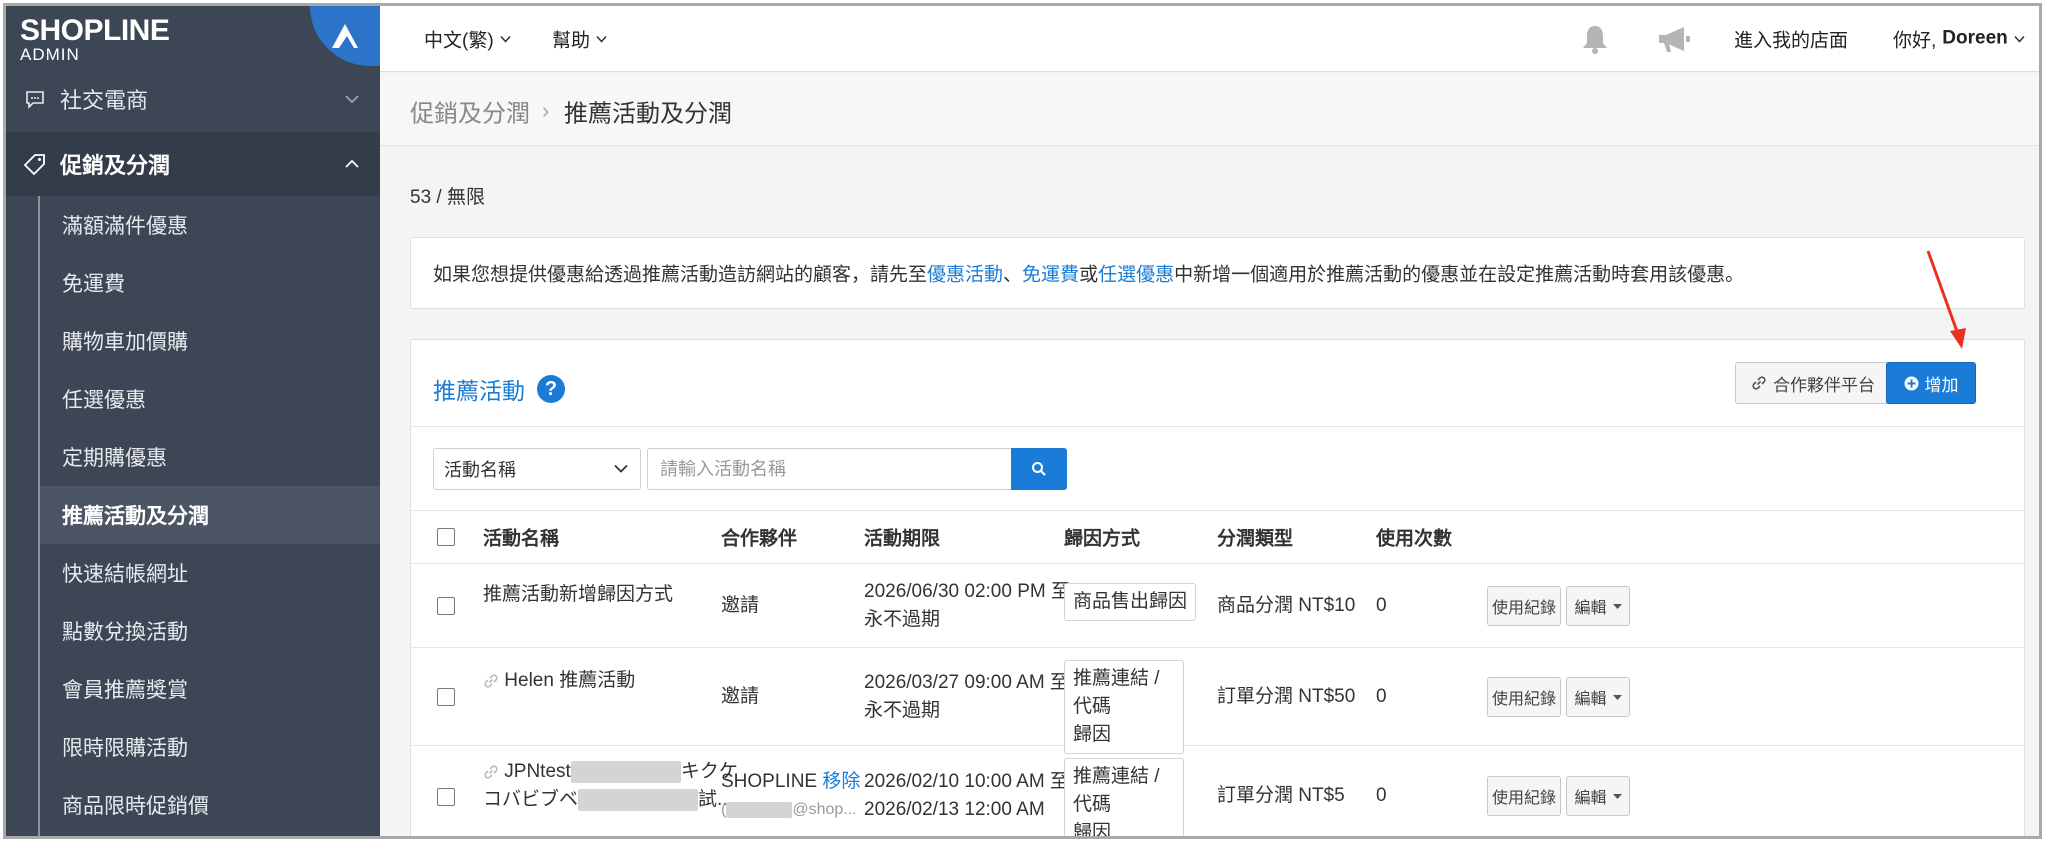 The image size is (2048, 842). I want to click on brand-sub: ADMIN, so click(50, 54).